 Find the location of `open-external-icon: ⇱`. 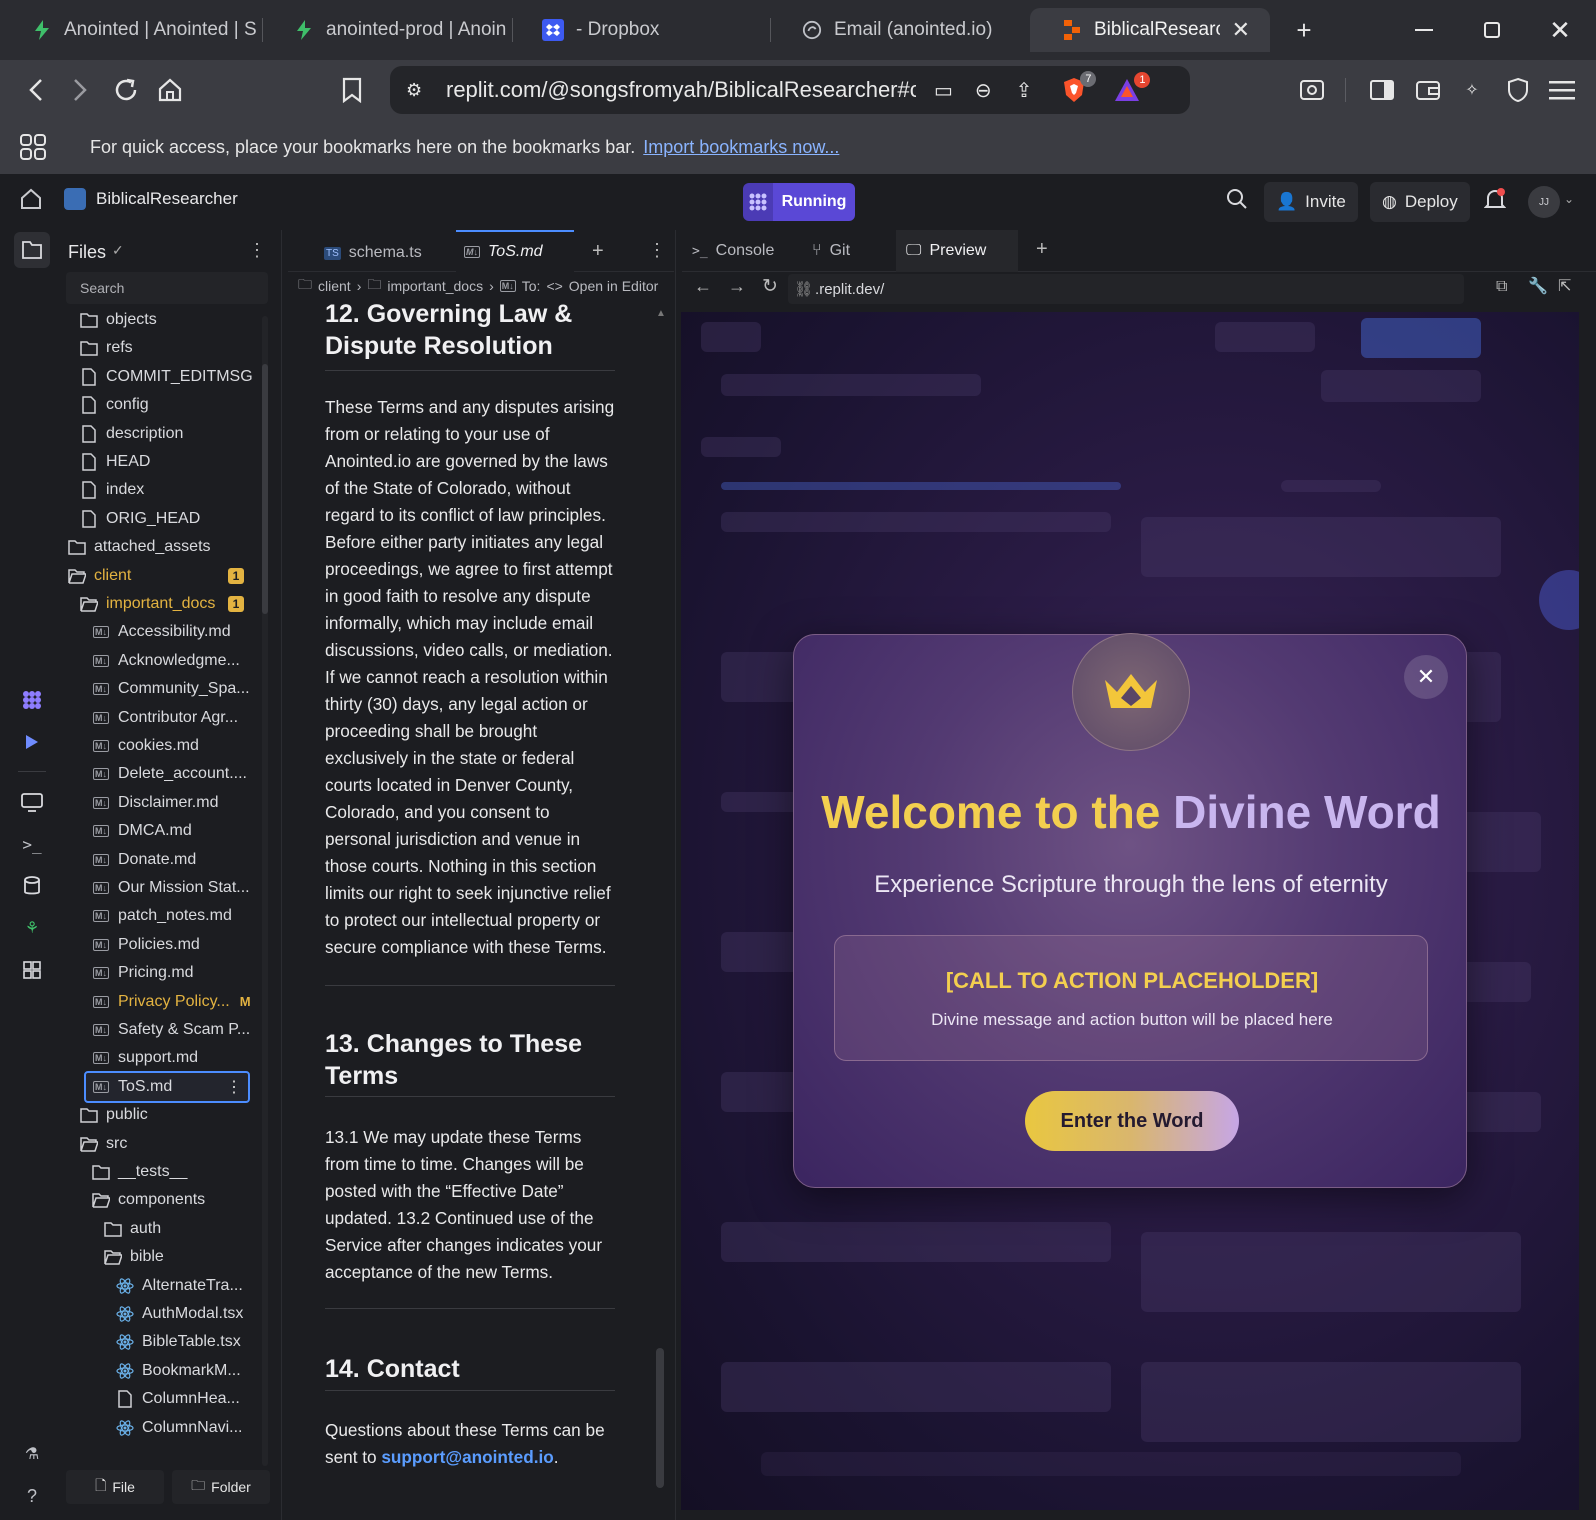

open-external-icon: ⇱ is located at coordinates (1564, 286).